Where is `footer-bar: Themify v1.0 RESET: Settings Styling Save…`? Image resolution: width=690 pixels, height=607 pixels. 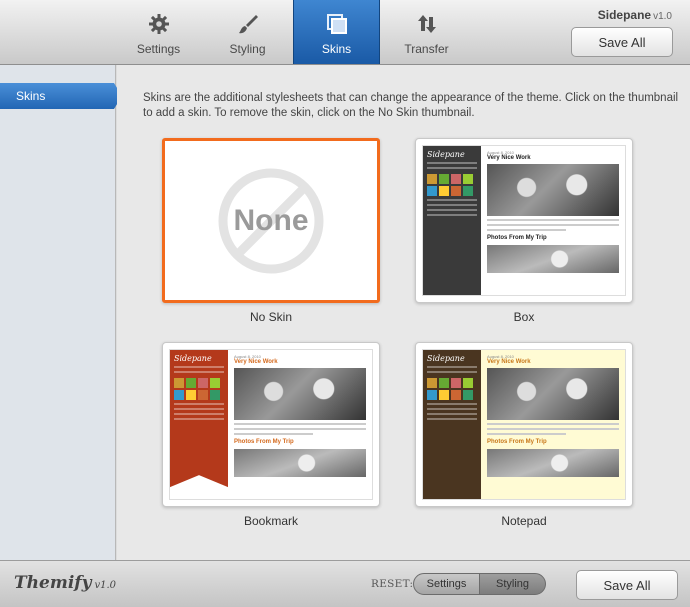
footer-bar: Themify v1.0 RESET: Settings Styling Save… is located at coordinates (345, 583).